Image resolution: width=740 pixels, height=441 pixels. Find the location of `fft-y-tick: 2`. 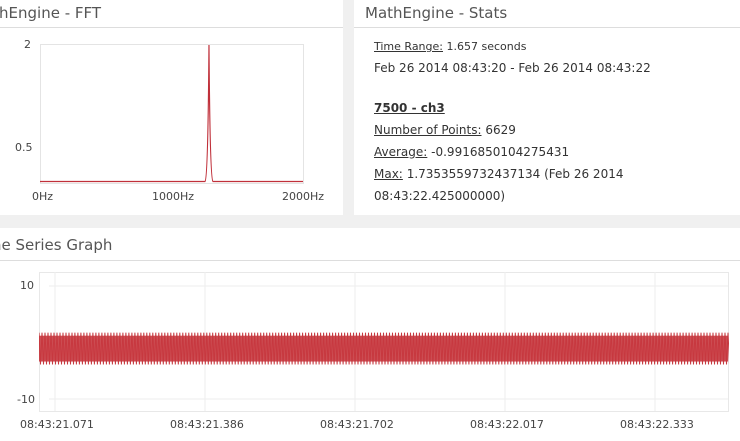

fft-y-tick: 2 is located at coordinates (27, 44).